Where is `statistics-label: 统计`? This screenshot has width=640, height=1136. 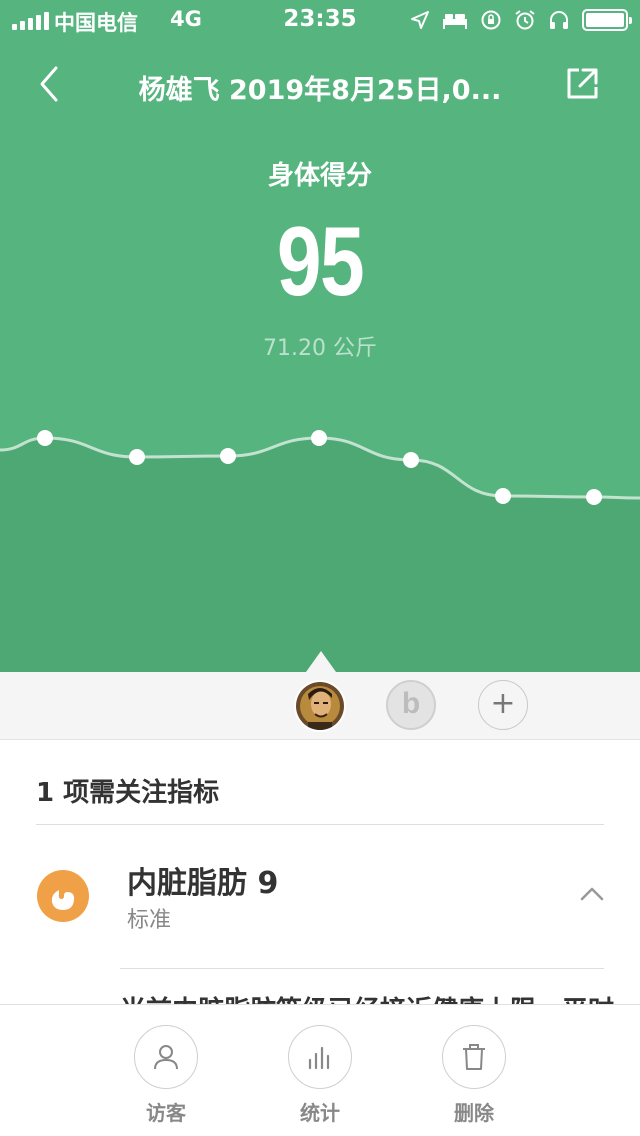 statistics-label: 统计 is located at coordinates (320, 1113).